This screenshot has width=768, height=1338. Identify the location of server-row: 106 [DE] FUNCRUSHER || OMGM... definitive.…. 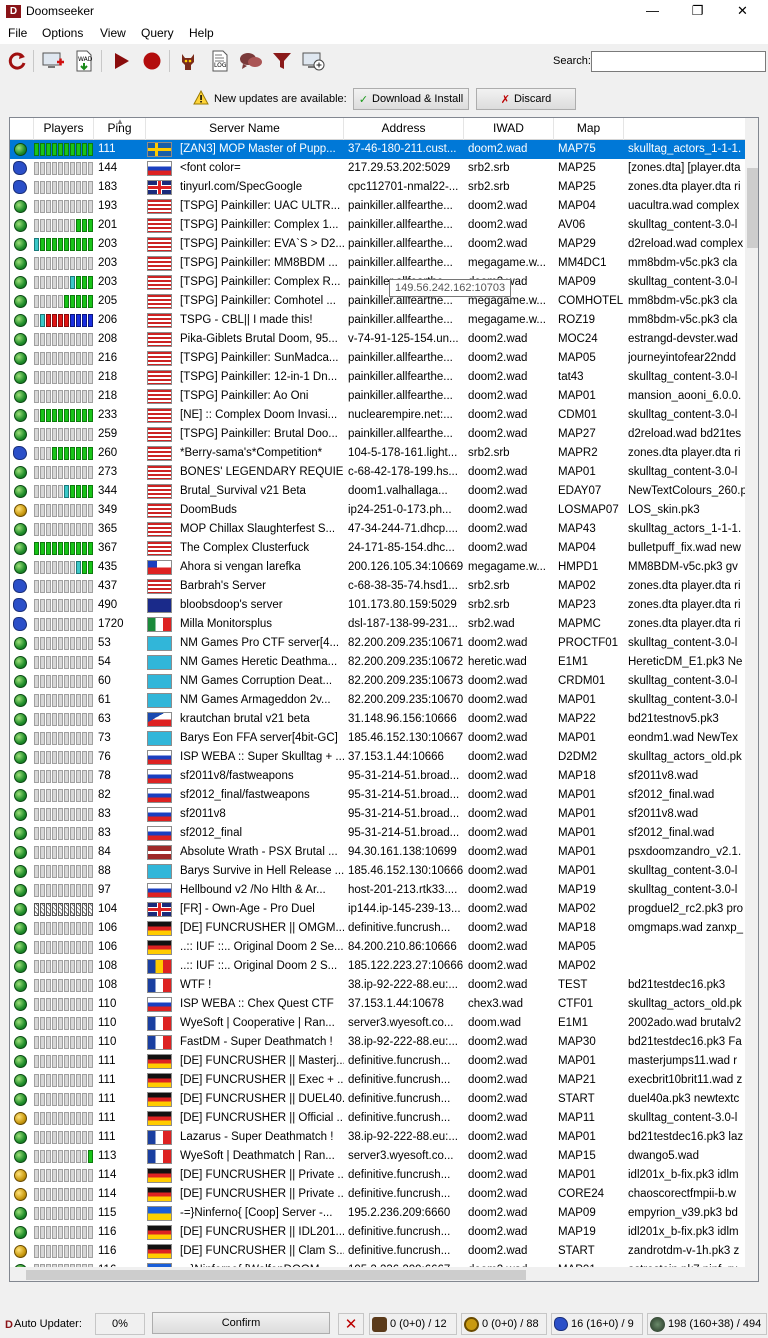
(377, 928).